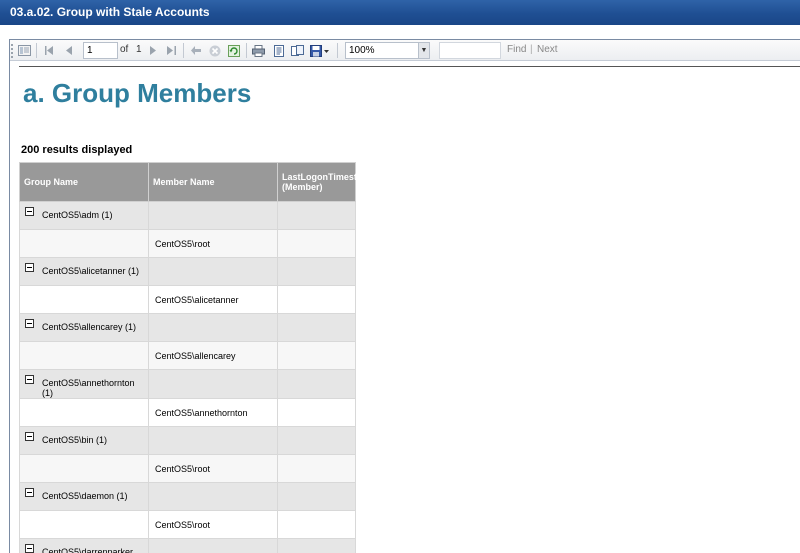 The width and height of the screenshot is (800, 553). Describe the element at coordinates (137, 93) in the screenshot. I see `report-title: a. Group Members` at that location.